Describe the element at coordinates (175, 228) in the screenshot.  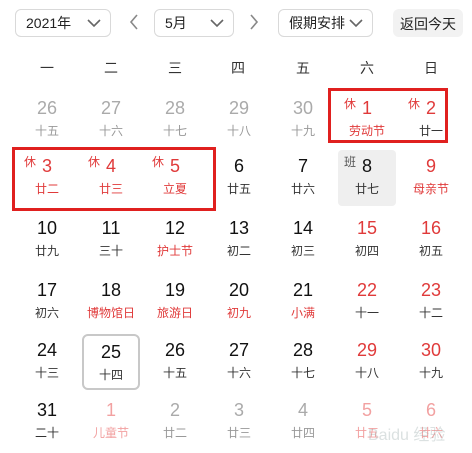
I see `day-number: 12` at that location.